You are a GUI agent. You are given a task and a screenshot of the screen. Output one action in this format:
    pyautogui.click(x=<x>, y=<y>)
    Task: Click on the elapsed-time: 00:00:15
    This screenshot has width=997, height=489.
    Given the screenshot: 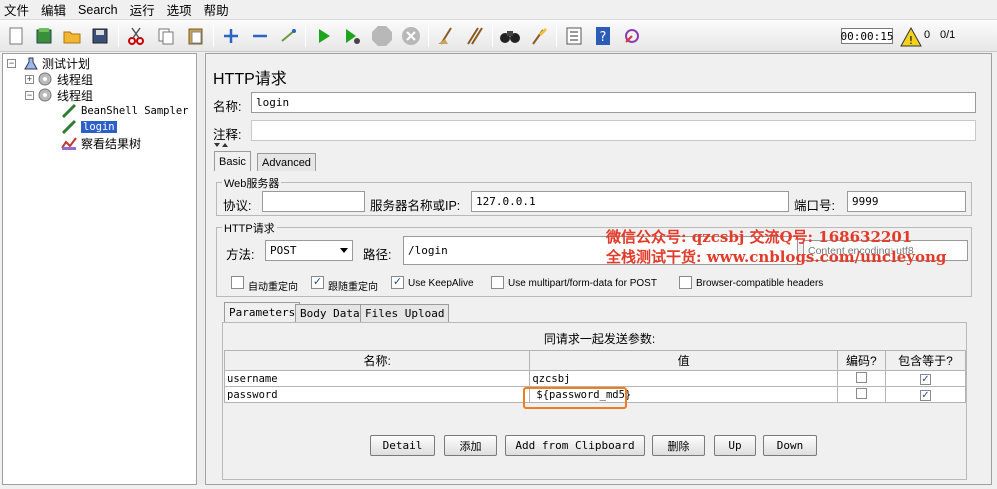 What is the action you would take?
    pyautogui.click(x=867, y=36)
    